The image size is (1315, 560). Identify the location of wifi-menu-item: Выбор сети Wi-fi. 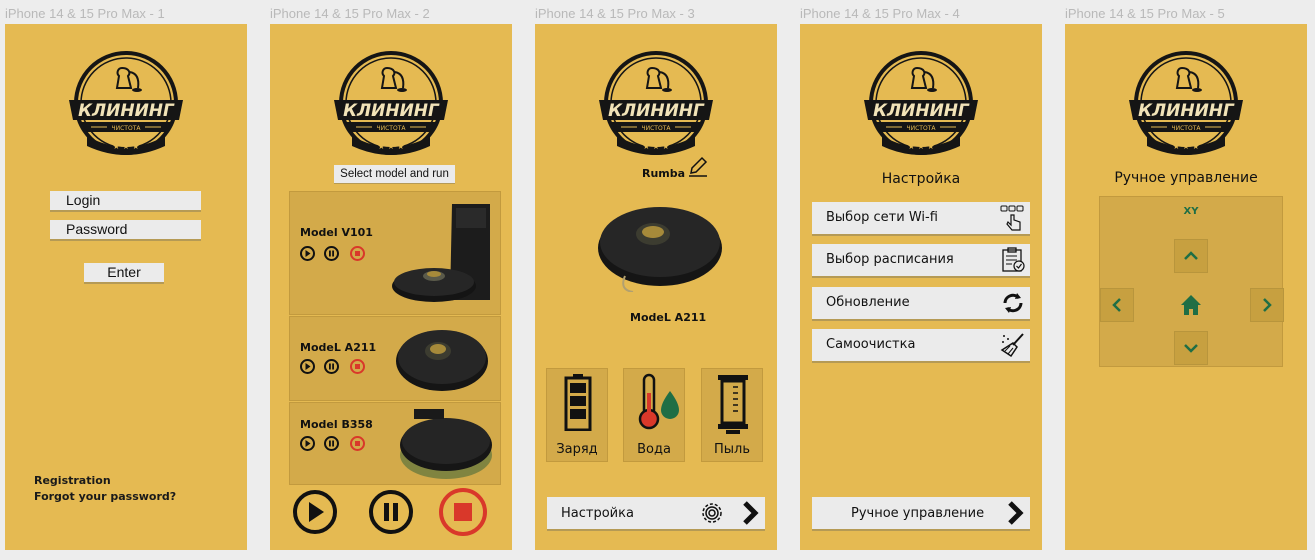
(921, 218).